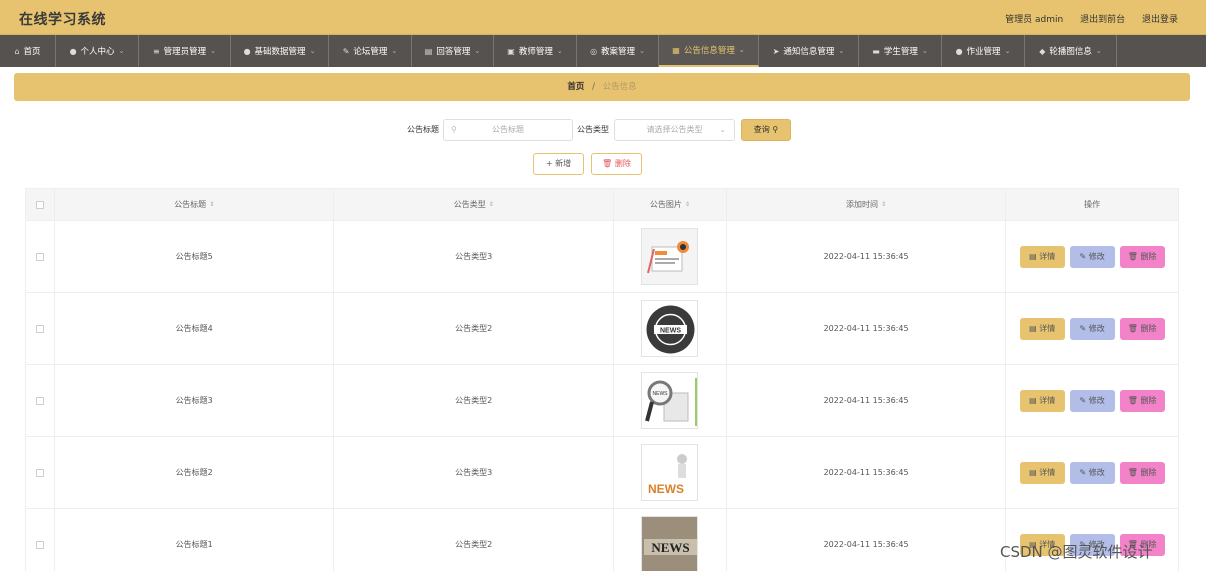 The height and width of the screenshot is (571, 1206). What do you see at coordinates (1076, 552) in the screenshot?
I see `watermark: CSDN @图灵软件设计` at bounding box center [1076, 552].